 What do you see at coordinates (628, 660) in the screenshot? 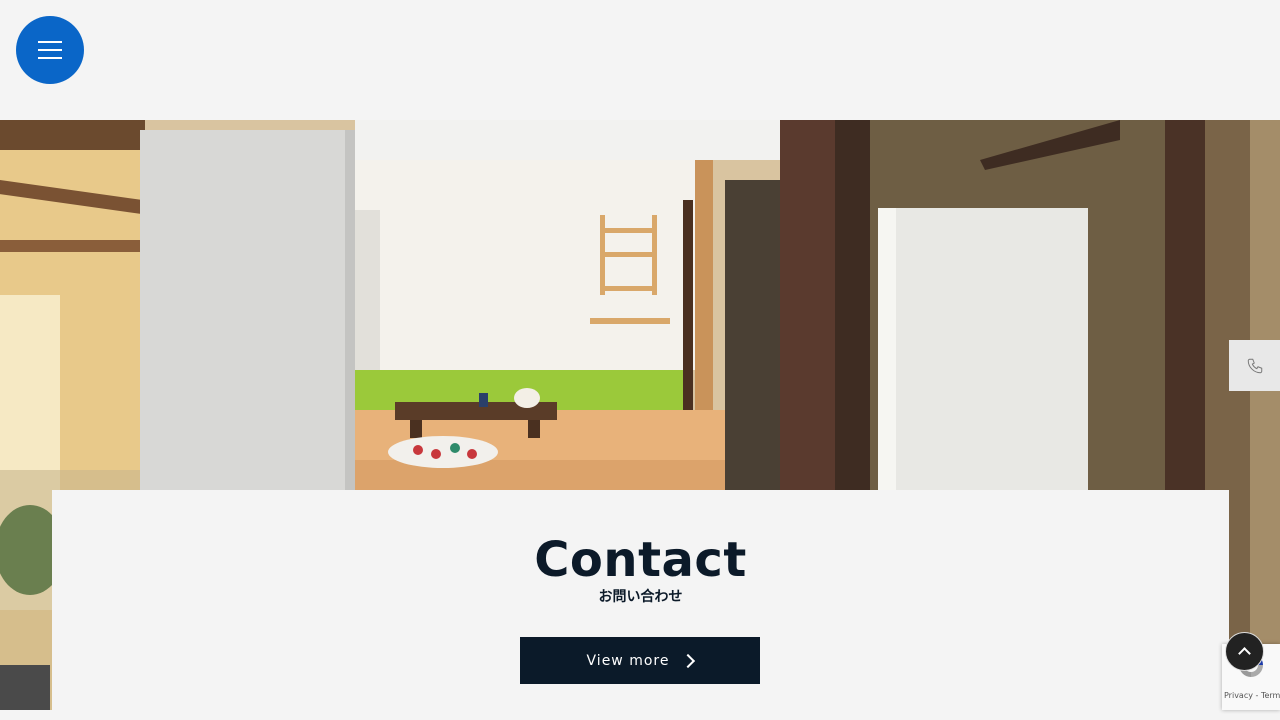
I see `view-more-label: View more` at bounding box center [628, 660].